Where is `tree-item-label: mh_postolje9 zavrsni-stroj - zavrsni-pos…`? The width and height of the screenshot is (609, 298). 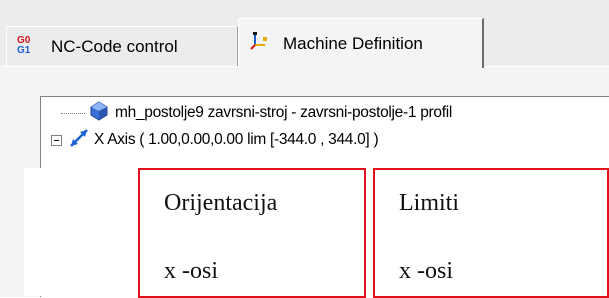
tree-item-label: mh_postolje9 zavrsni-stroj - zavrsni-pos… is located at coordinates (283, 112).